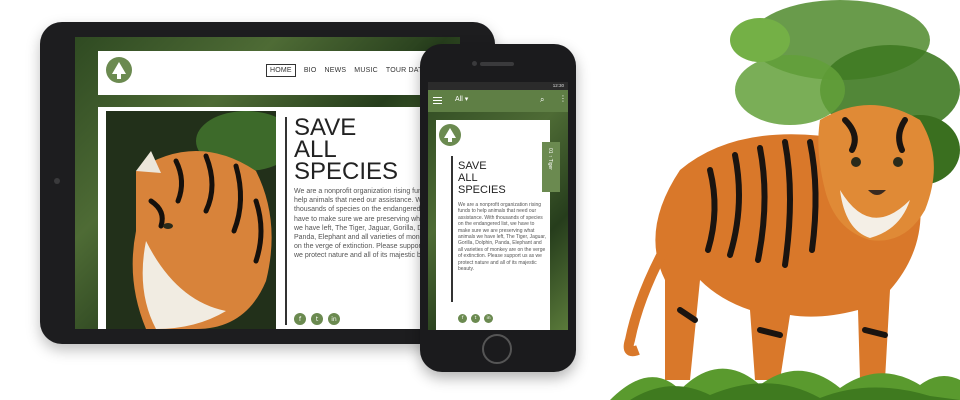  What do you see at coordinates (474, 63) in the screenshot?
I see `phone-camera` at bounding box center [474, 63].